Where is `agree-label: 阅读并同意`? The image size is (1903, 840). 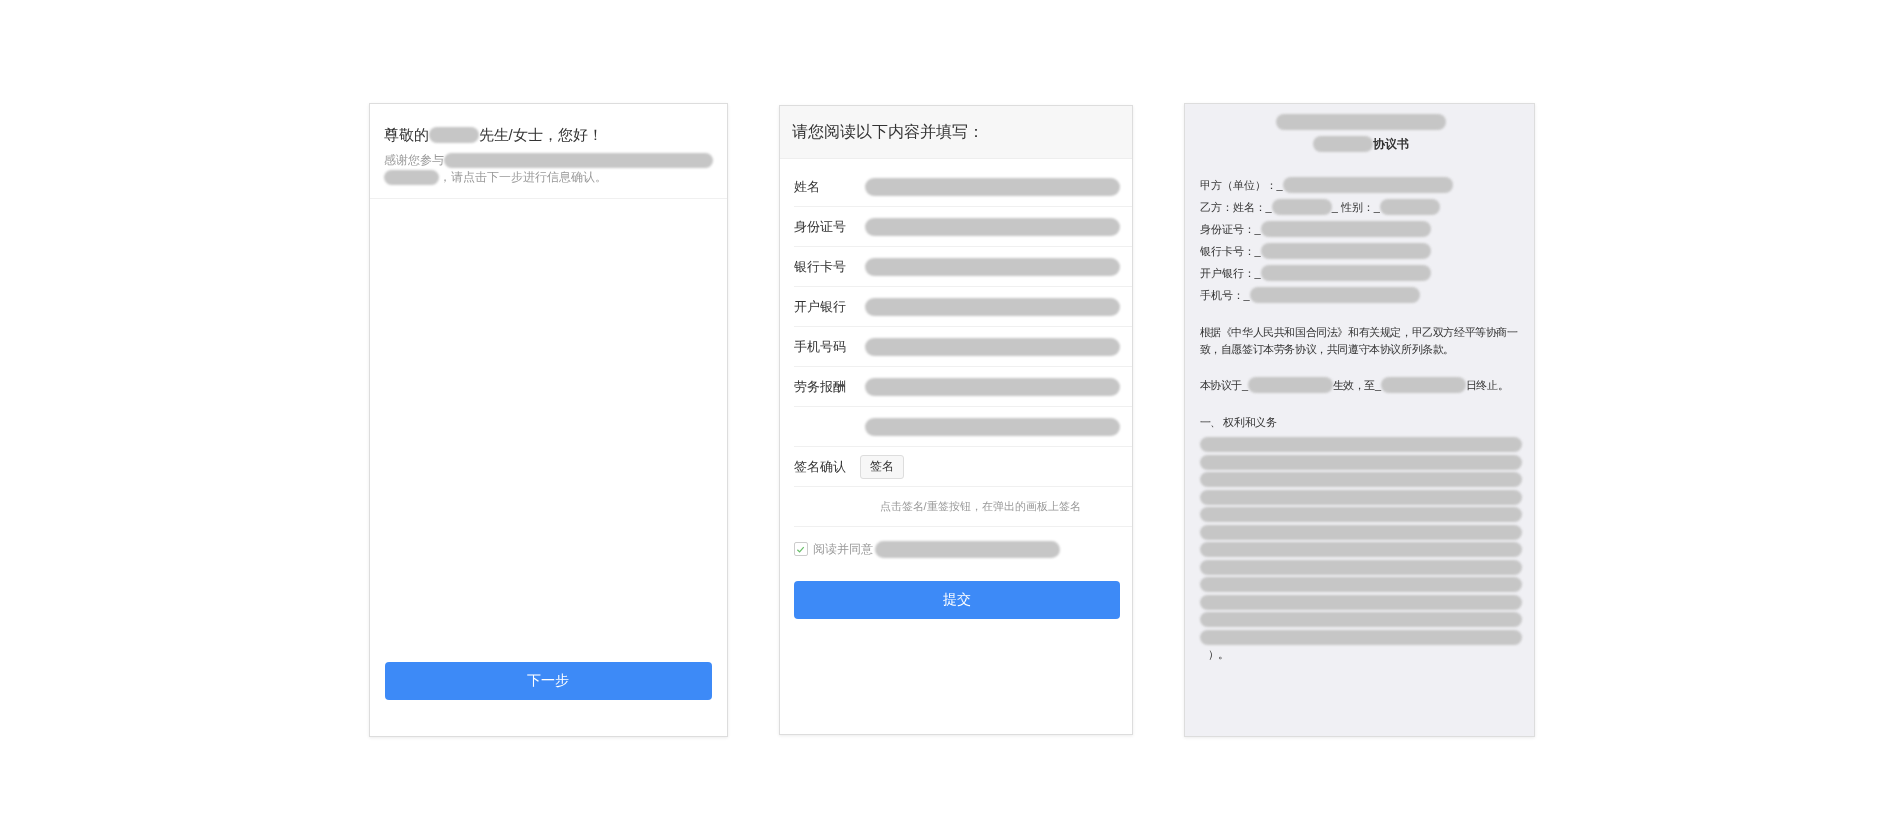
agree-label: 阅读并同意 is located at coordinates (842, 549).